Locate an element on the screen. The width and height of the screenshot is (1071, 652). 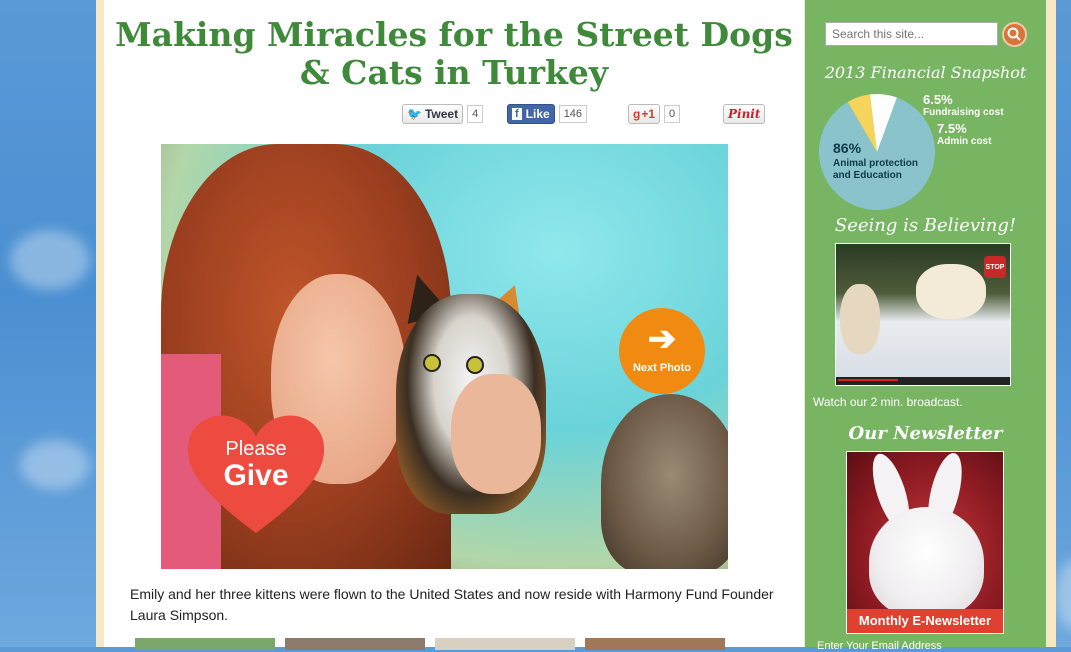
pinit-button: Pinit is located at coordinates (744, 114).